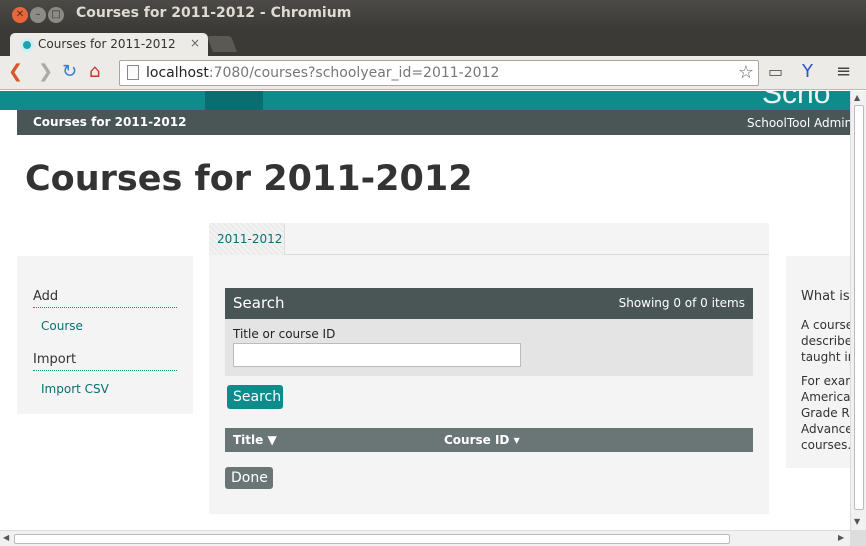  I want to click on new-tab-button, so click(222, 44).